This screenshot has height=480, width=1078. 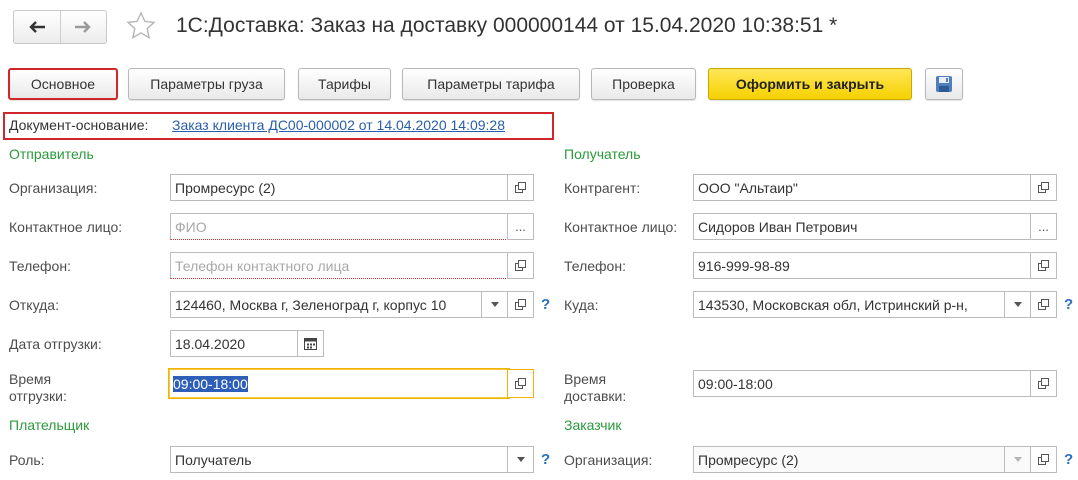 I want to click on sender-org-open-button, so click(x=520, y=187).